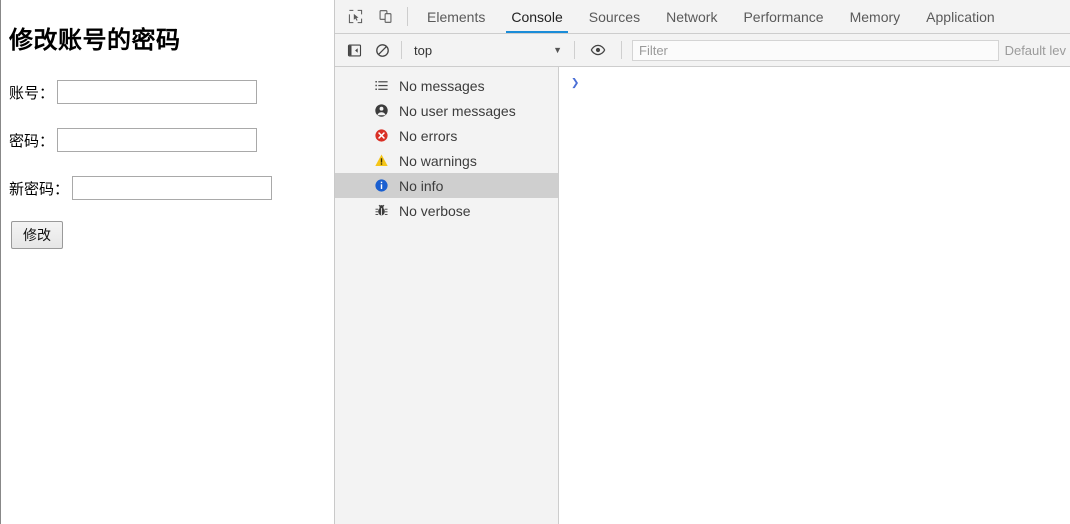 Image resolution: width=1070 pixels, height=524 pixels. What do you see at coordinates (32, 92) in the screenshot?
I see `account-label: 账号：` at bounding box center [32, 92].